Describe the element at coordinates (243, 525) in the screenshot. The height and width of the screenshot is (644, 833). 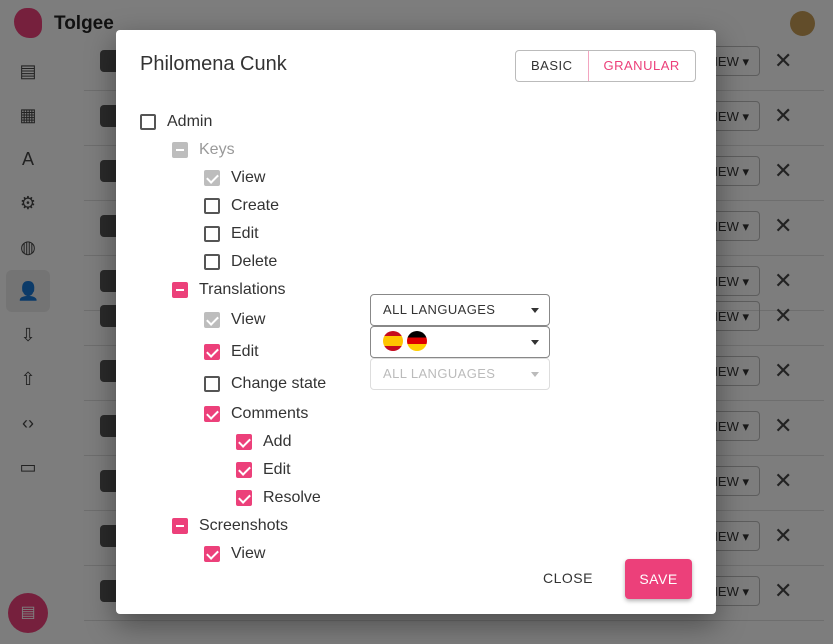
I see `checkbox-label: Screenshots` at that location.